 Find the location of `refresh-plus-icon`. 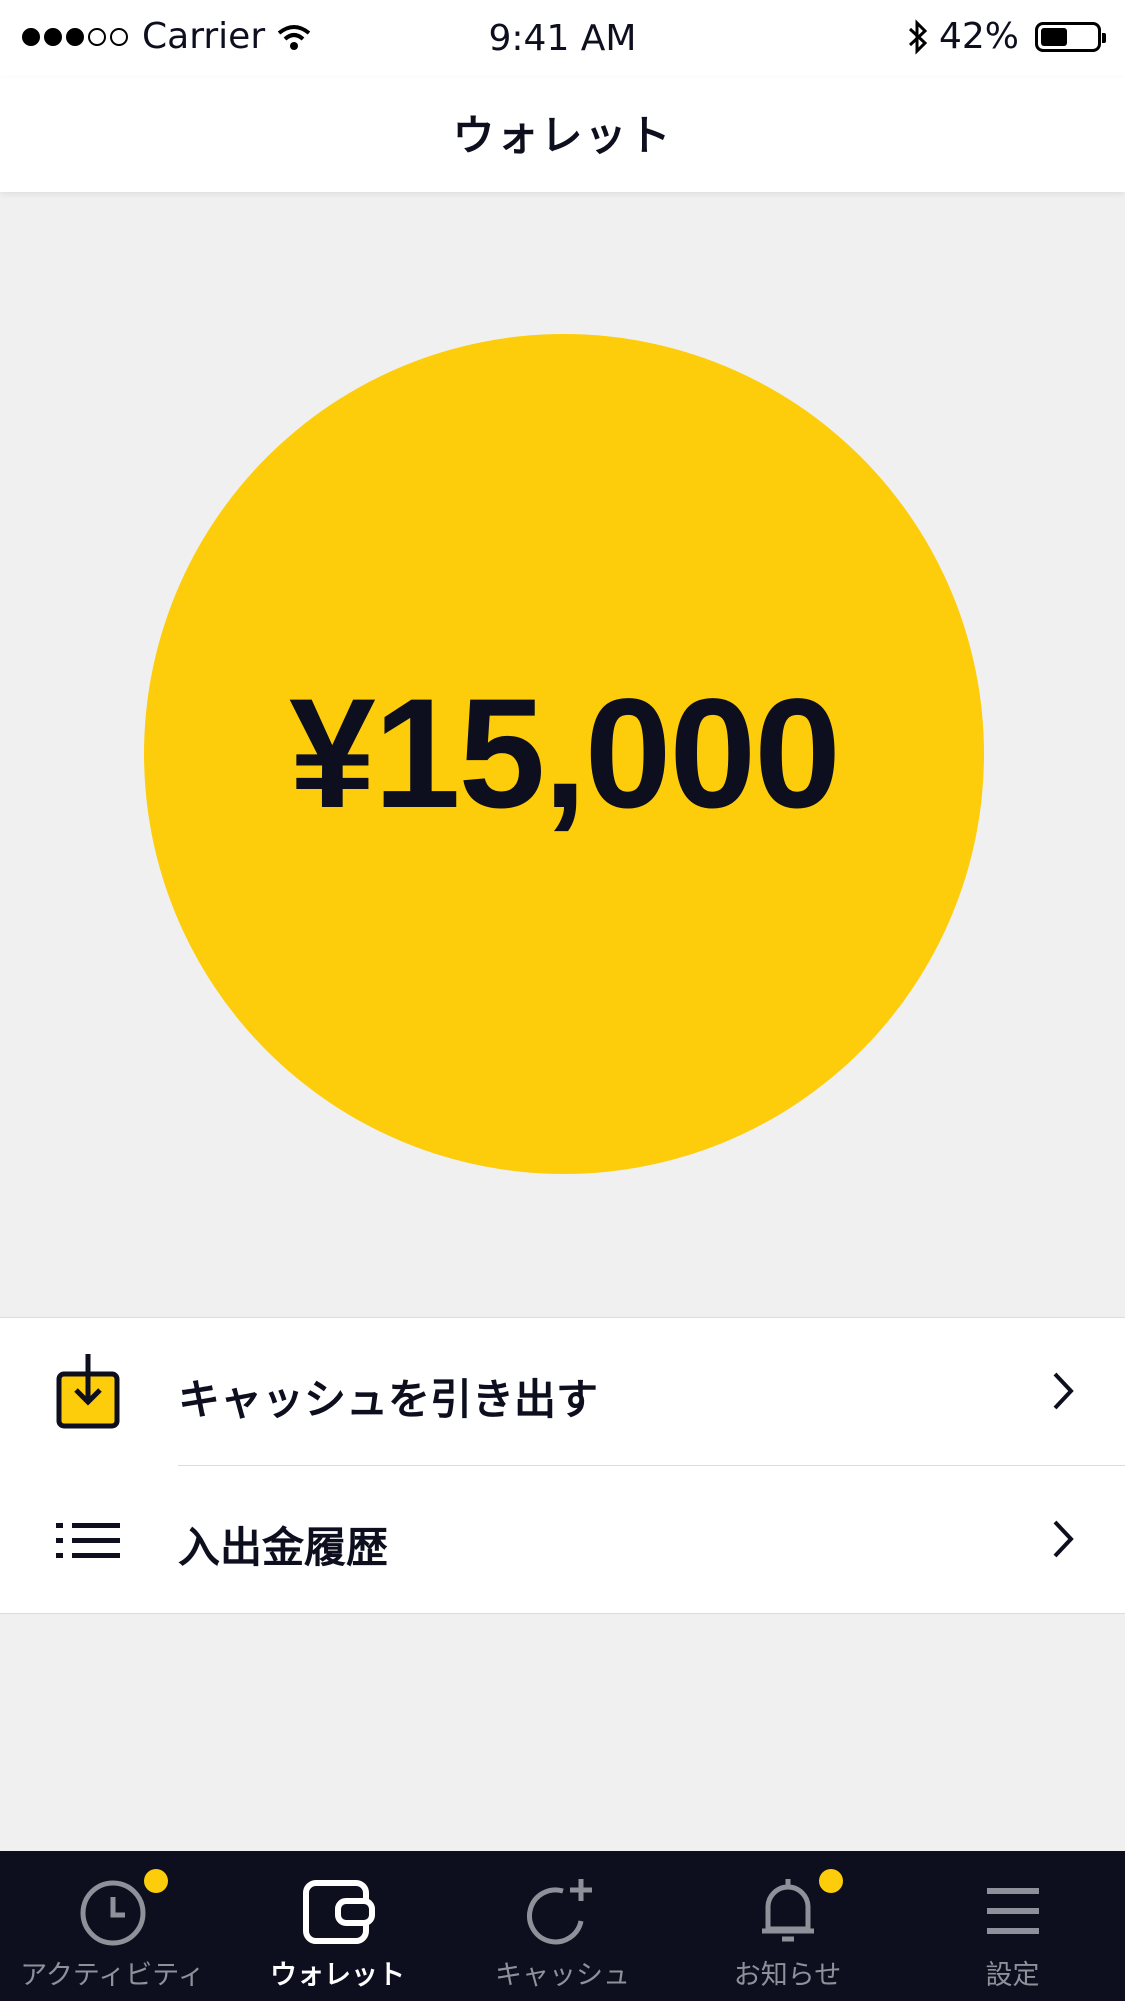

refresh-plus-icon is located at coordinates (559, 1912).